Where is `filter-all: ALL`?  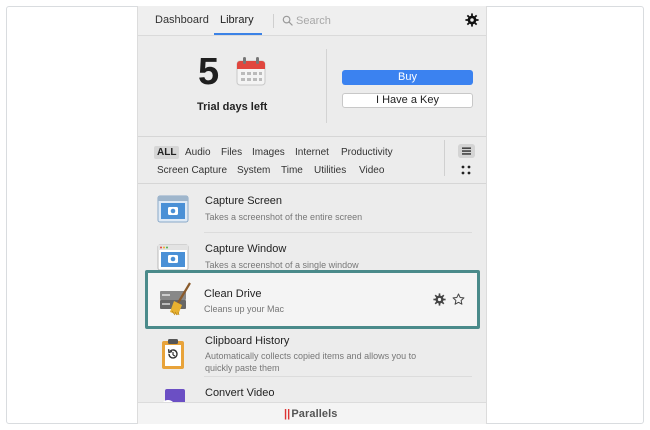
filter-all: ALL is located at coordinates (167, 152).